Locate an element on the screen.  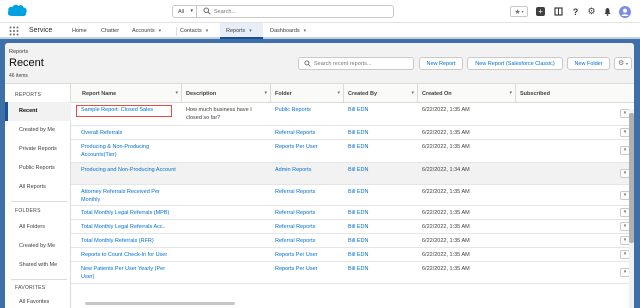
report-name-link: Total Monthly Legal Referrals (MPB) is located at coordinates (129, 211).